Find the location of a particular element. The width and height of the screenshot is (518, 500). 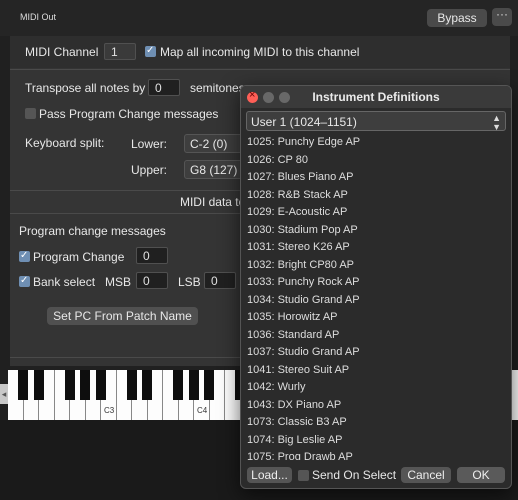

pass-program-change-checkbox is located at coordinates (30, 113).